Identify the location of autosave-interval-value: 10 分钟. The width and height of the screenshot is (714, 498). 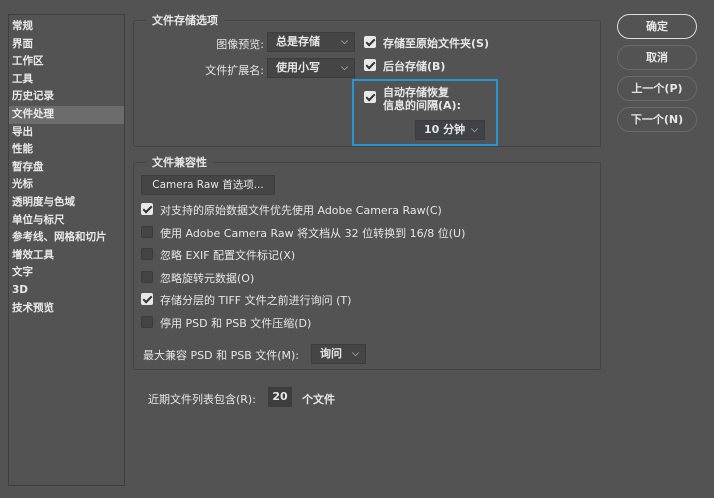
(445, 129).